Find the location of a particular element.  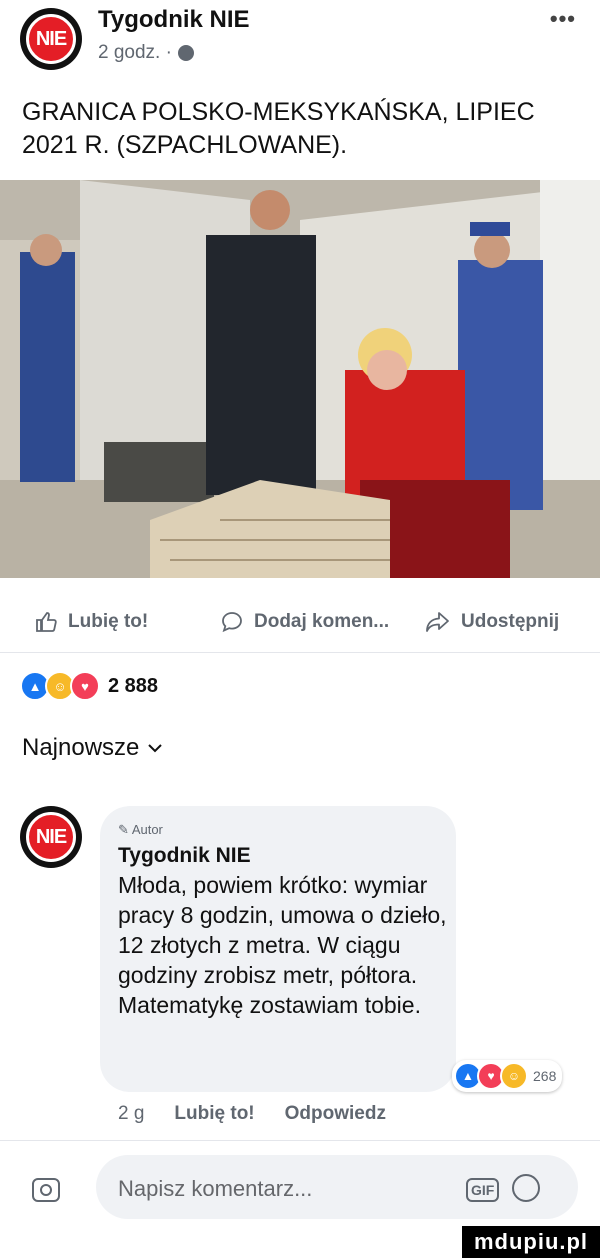

emoji-icon is located at coordinates (526, 1188).